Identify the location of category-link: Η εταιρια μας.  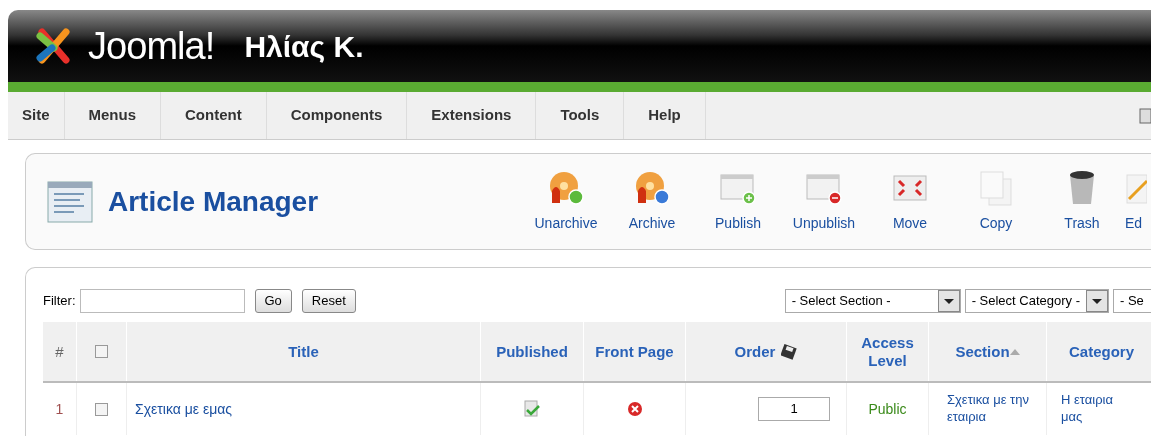
(1097, 409).